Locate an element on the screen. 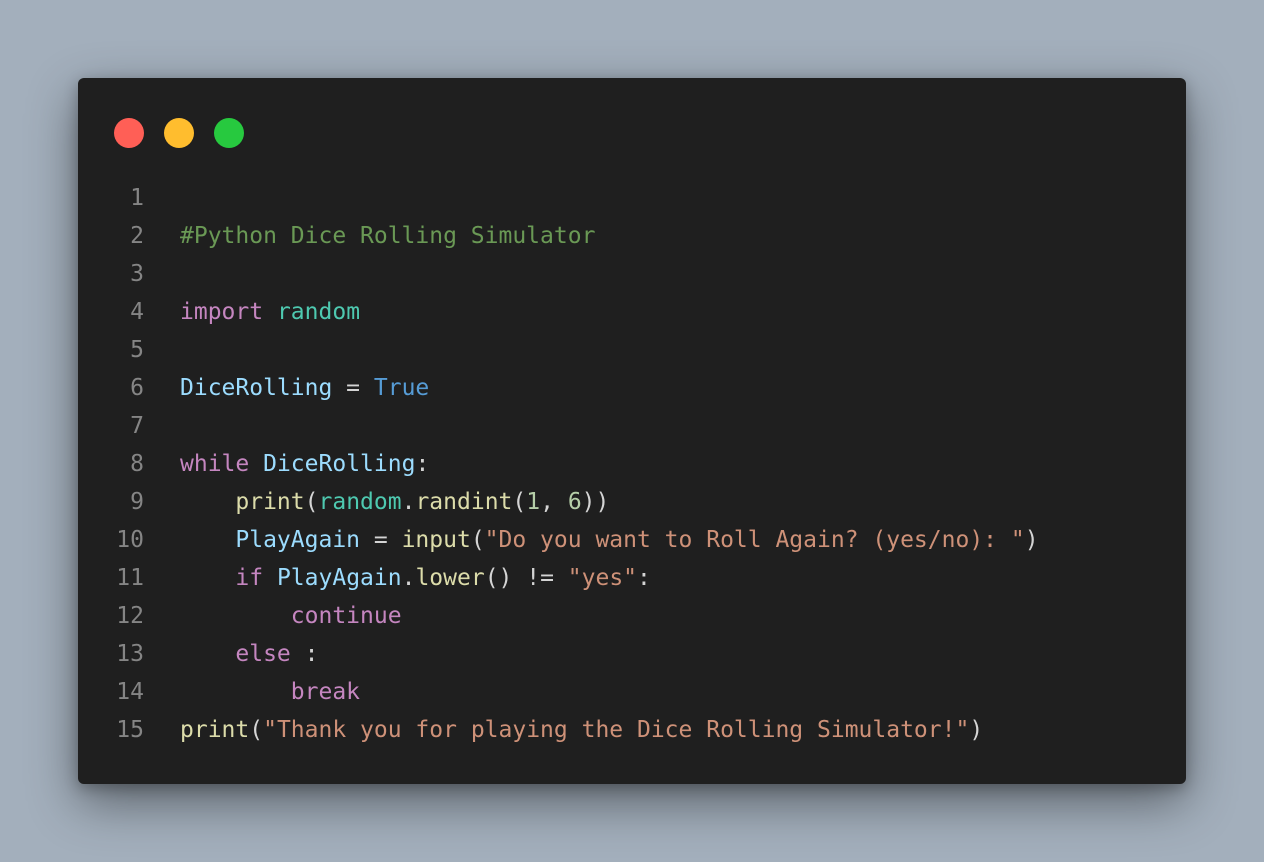  string-token: "yes" is located at coordinates (602, 578).